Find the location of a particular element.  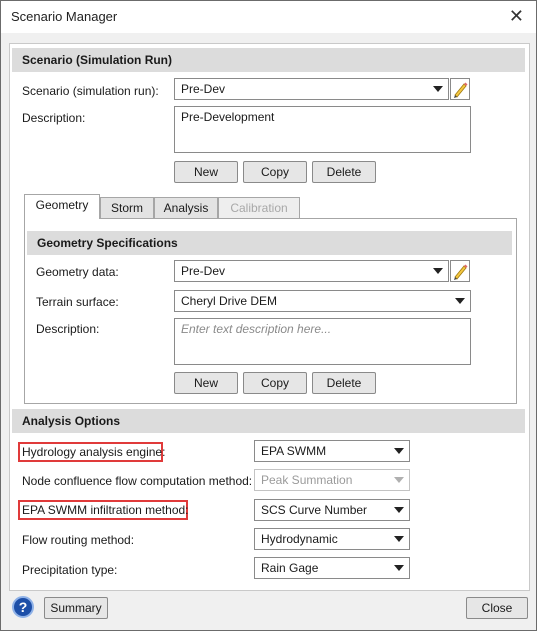

geometry-data-value: Pre-Dev is located at coordinates (203, 271).